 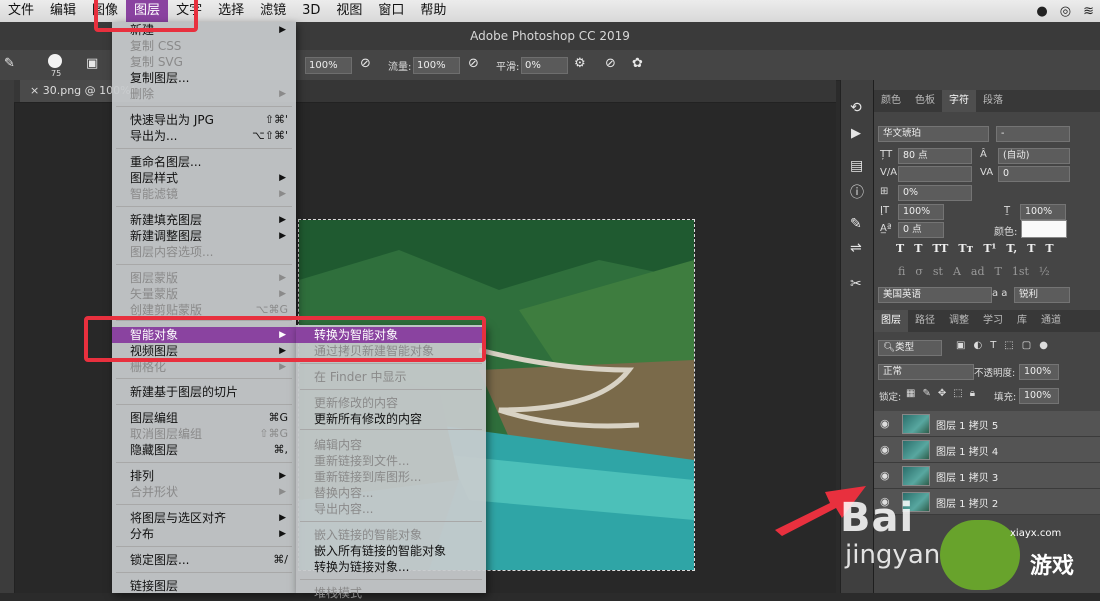 What do you see at coordinates (204, 94) in the screenshot?
I see `layer-menu-item: 删除 ▶` at bounding box center [204, 94].